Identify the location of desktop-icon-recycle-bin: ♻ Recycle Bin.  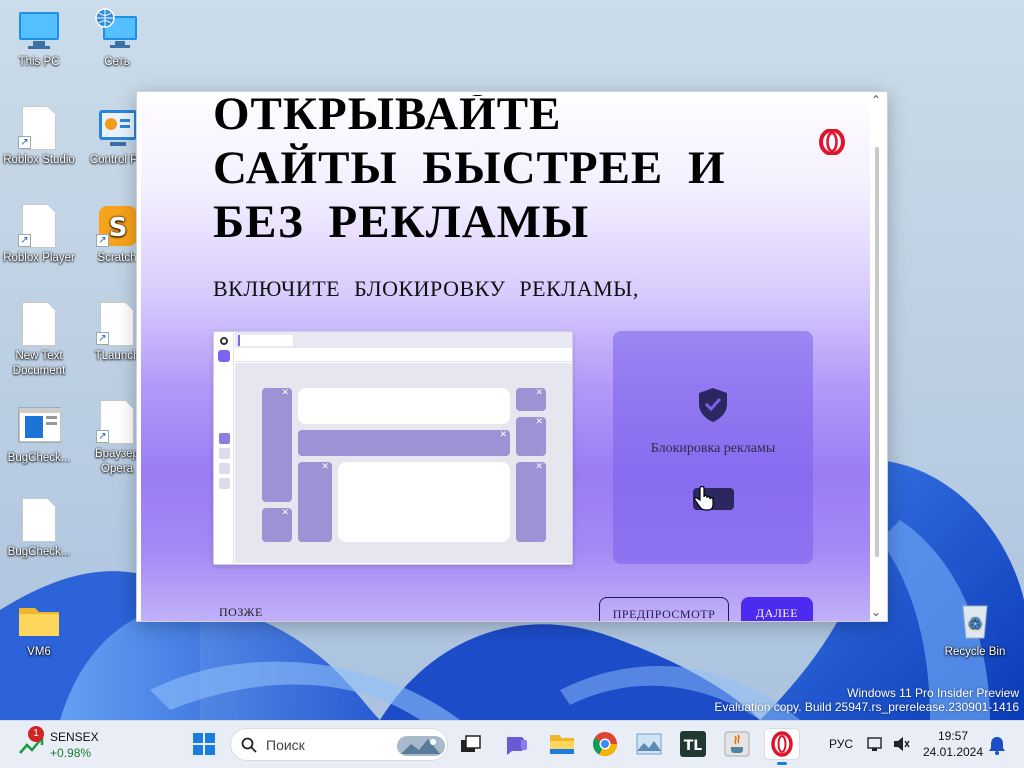
(975, 628).